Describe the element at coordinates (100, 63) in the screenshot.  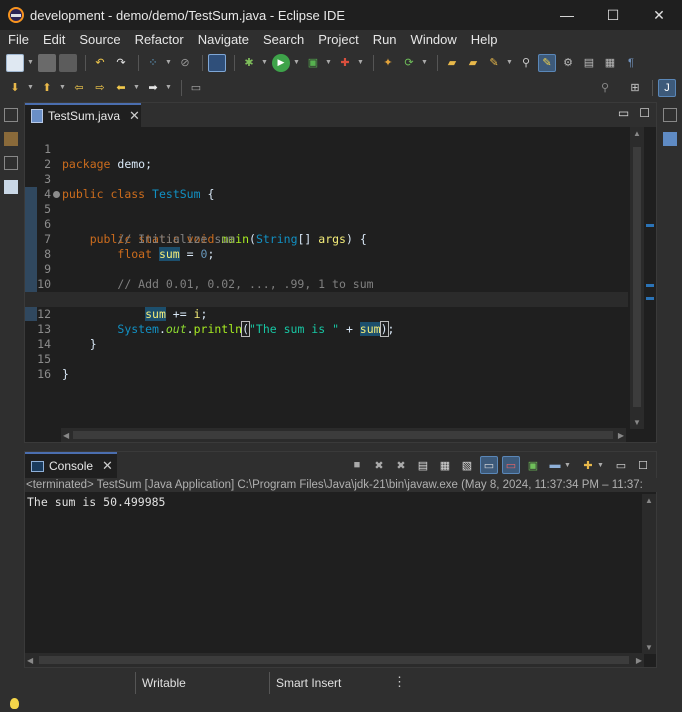
I see `undo-icon: ↶` at that location.